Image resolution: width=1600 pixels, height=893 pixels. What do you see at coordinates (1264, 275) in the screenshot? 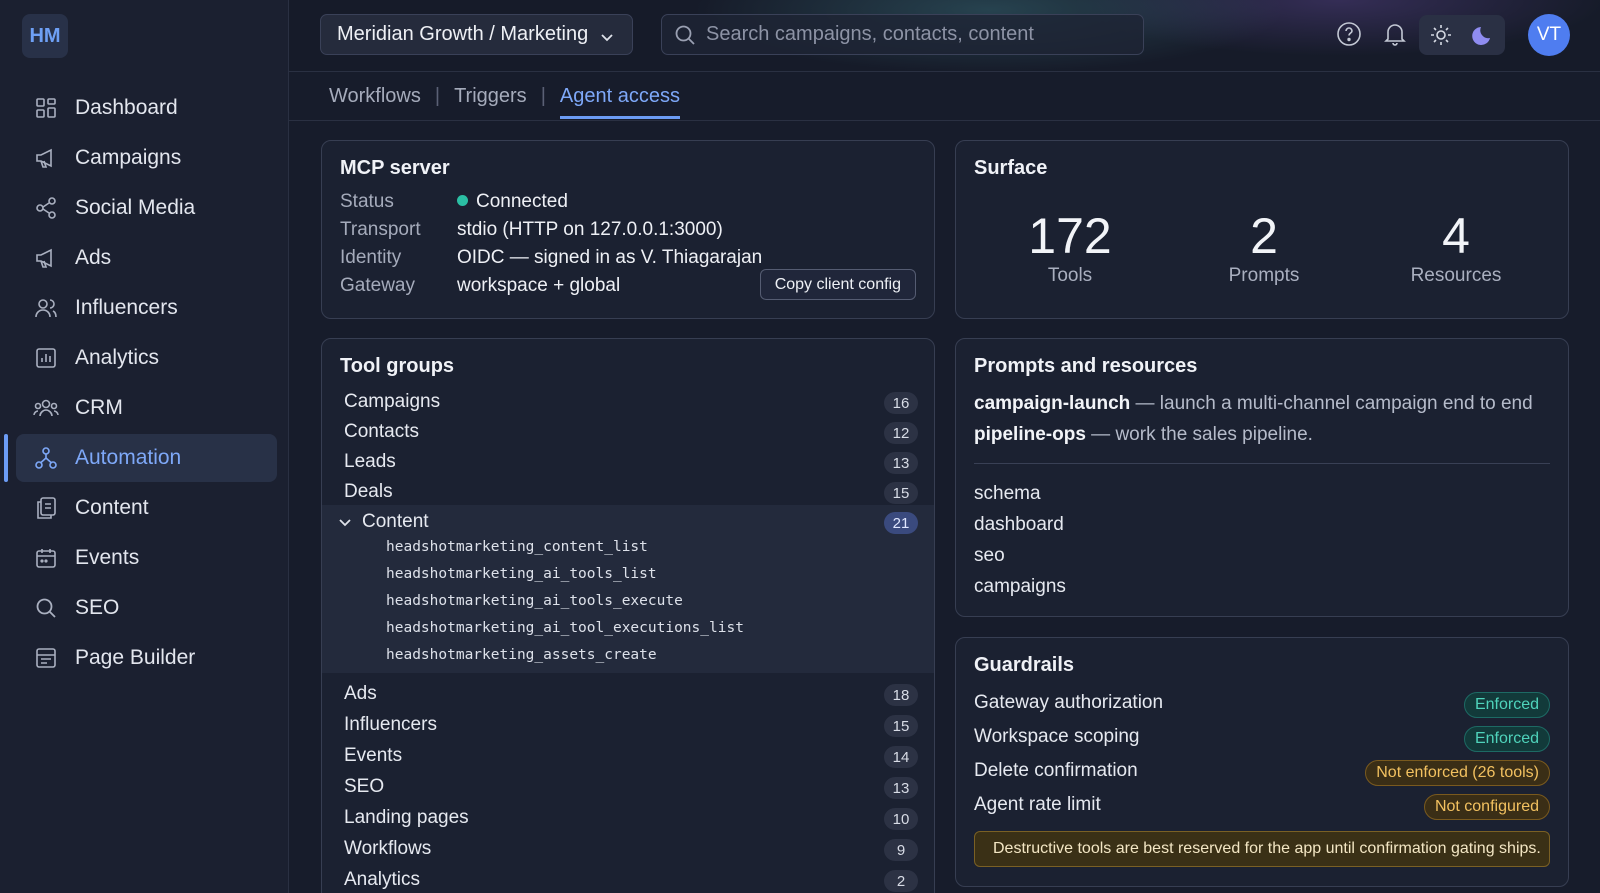
I see `stat-label: Prompts` at bounding box center [1264, 275].